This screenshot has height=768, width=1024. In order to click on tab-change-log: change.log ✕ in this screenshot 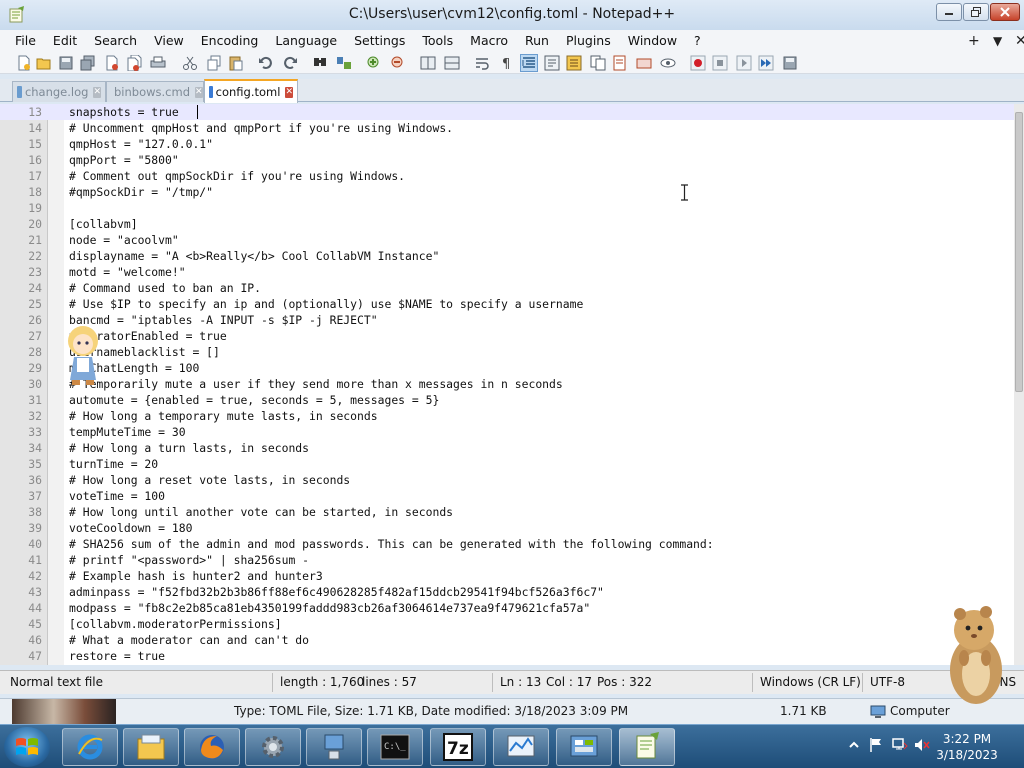, I will do `click(59, 91)`.